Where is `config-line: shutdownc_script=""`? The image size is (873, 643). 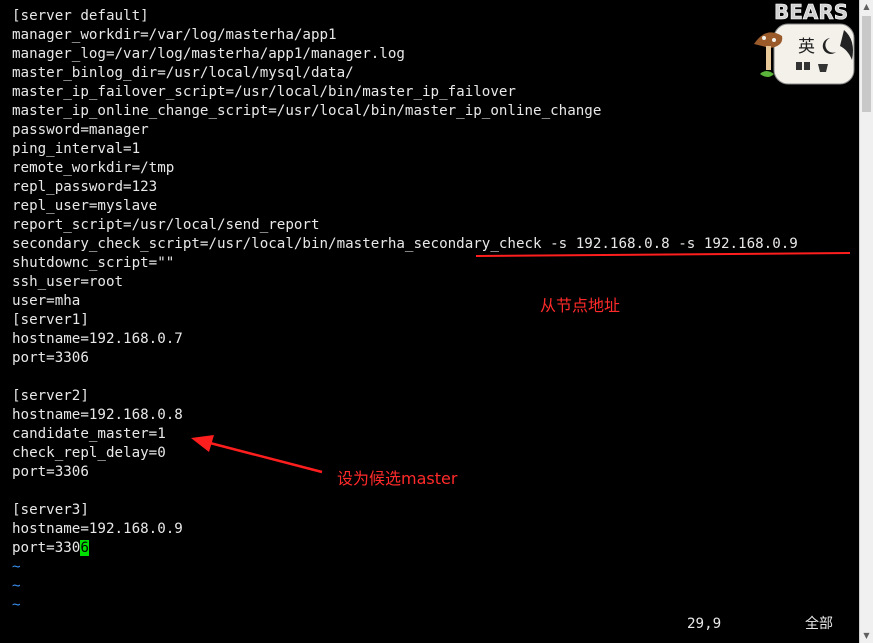 config-line: shutdownc_script="" is located at coordinates (93, 263).